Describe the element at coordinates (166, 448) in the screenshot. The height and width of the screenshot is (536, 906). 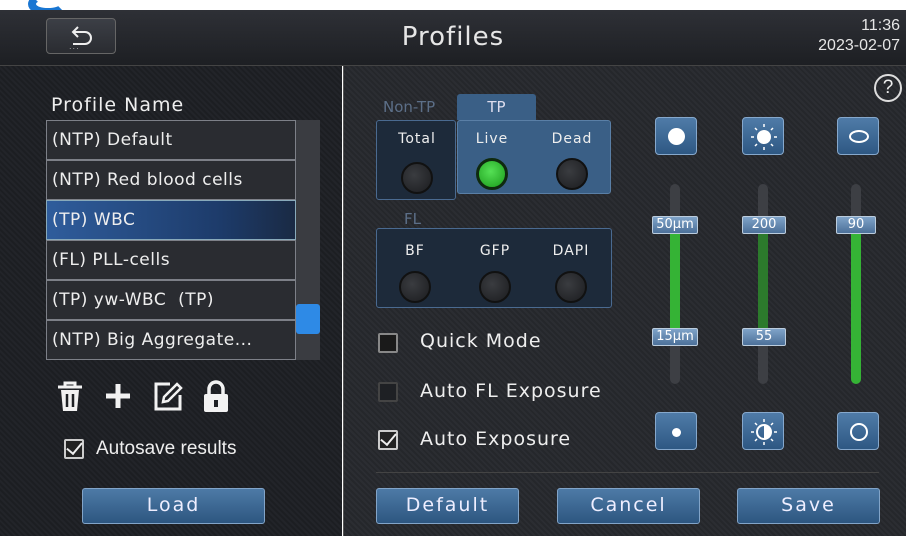
I see `autosave-label: Autosave results` at that location.